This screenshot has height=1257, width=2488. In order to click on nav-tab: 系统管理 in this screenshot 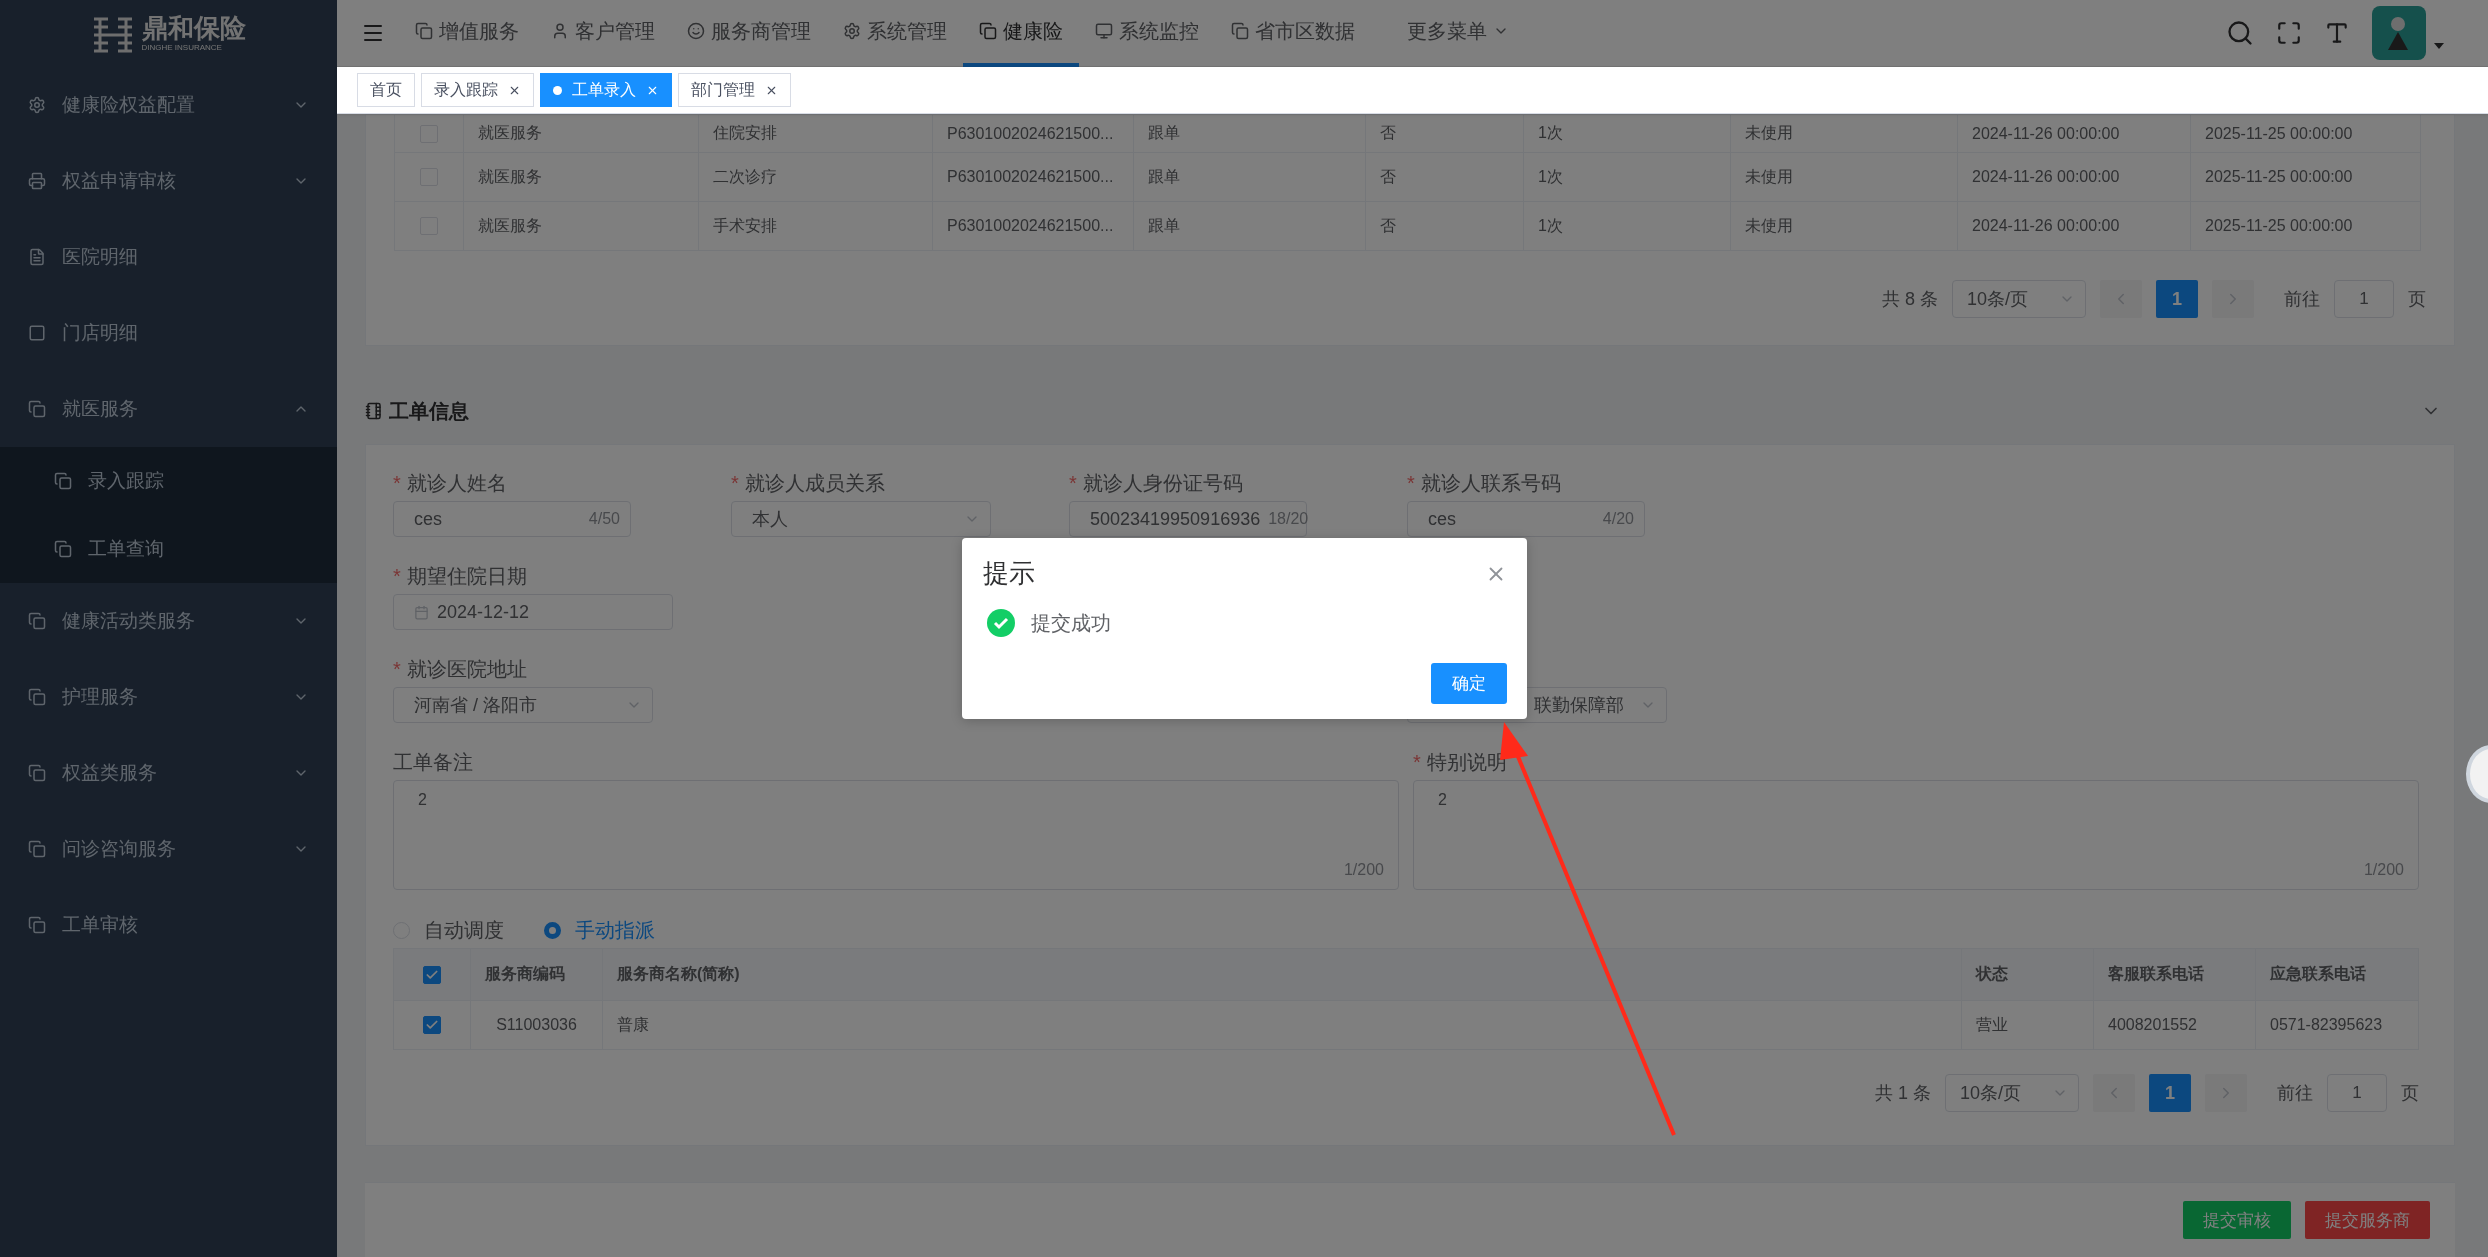, I will do `click(895, 33)`.